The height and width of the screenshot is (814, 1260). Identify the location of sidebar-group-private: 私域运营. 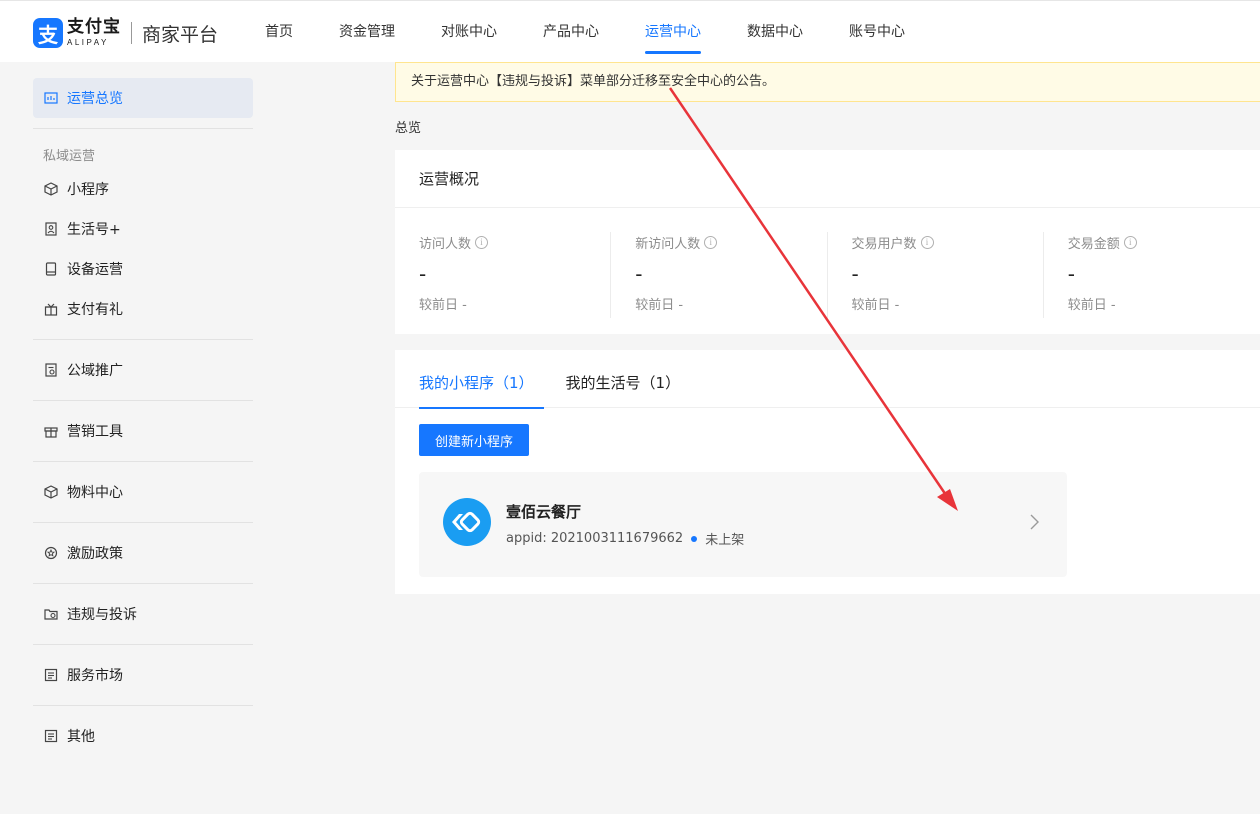
(69, 156).